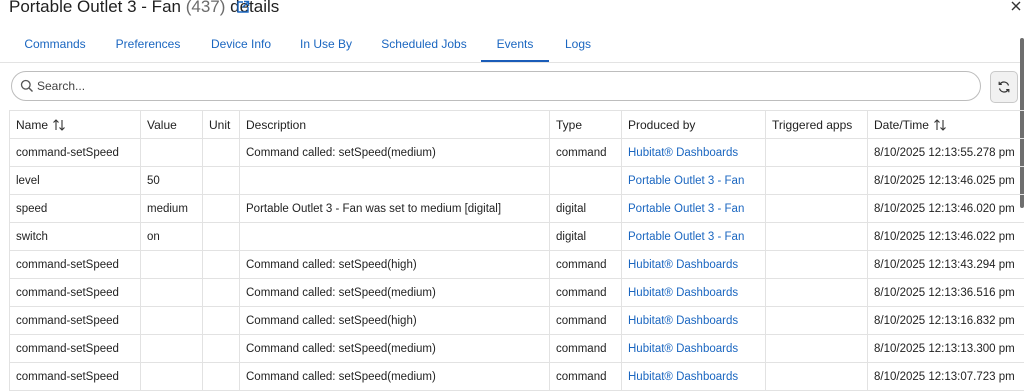 The height and width of the screenshot is (391, 1024). I want to click on tab-events: Events, so click(515, 46).